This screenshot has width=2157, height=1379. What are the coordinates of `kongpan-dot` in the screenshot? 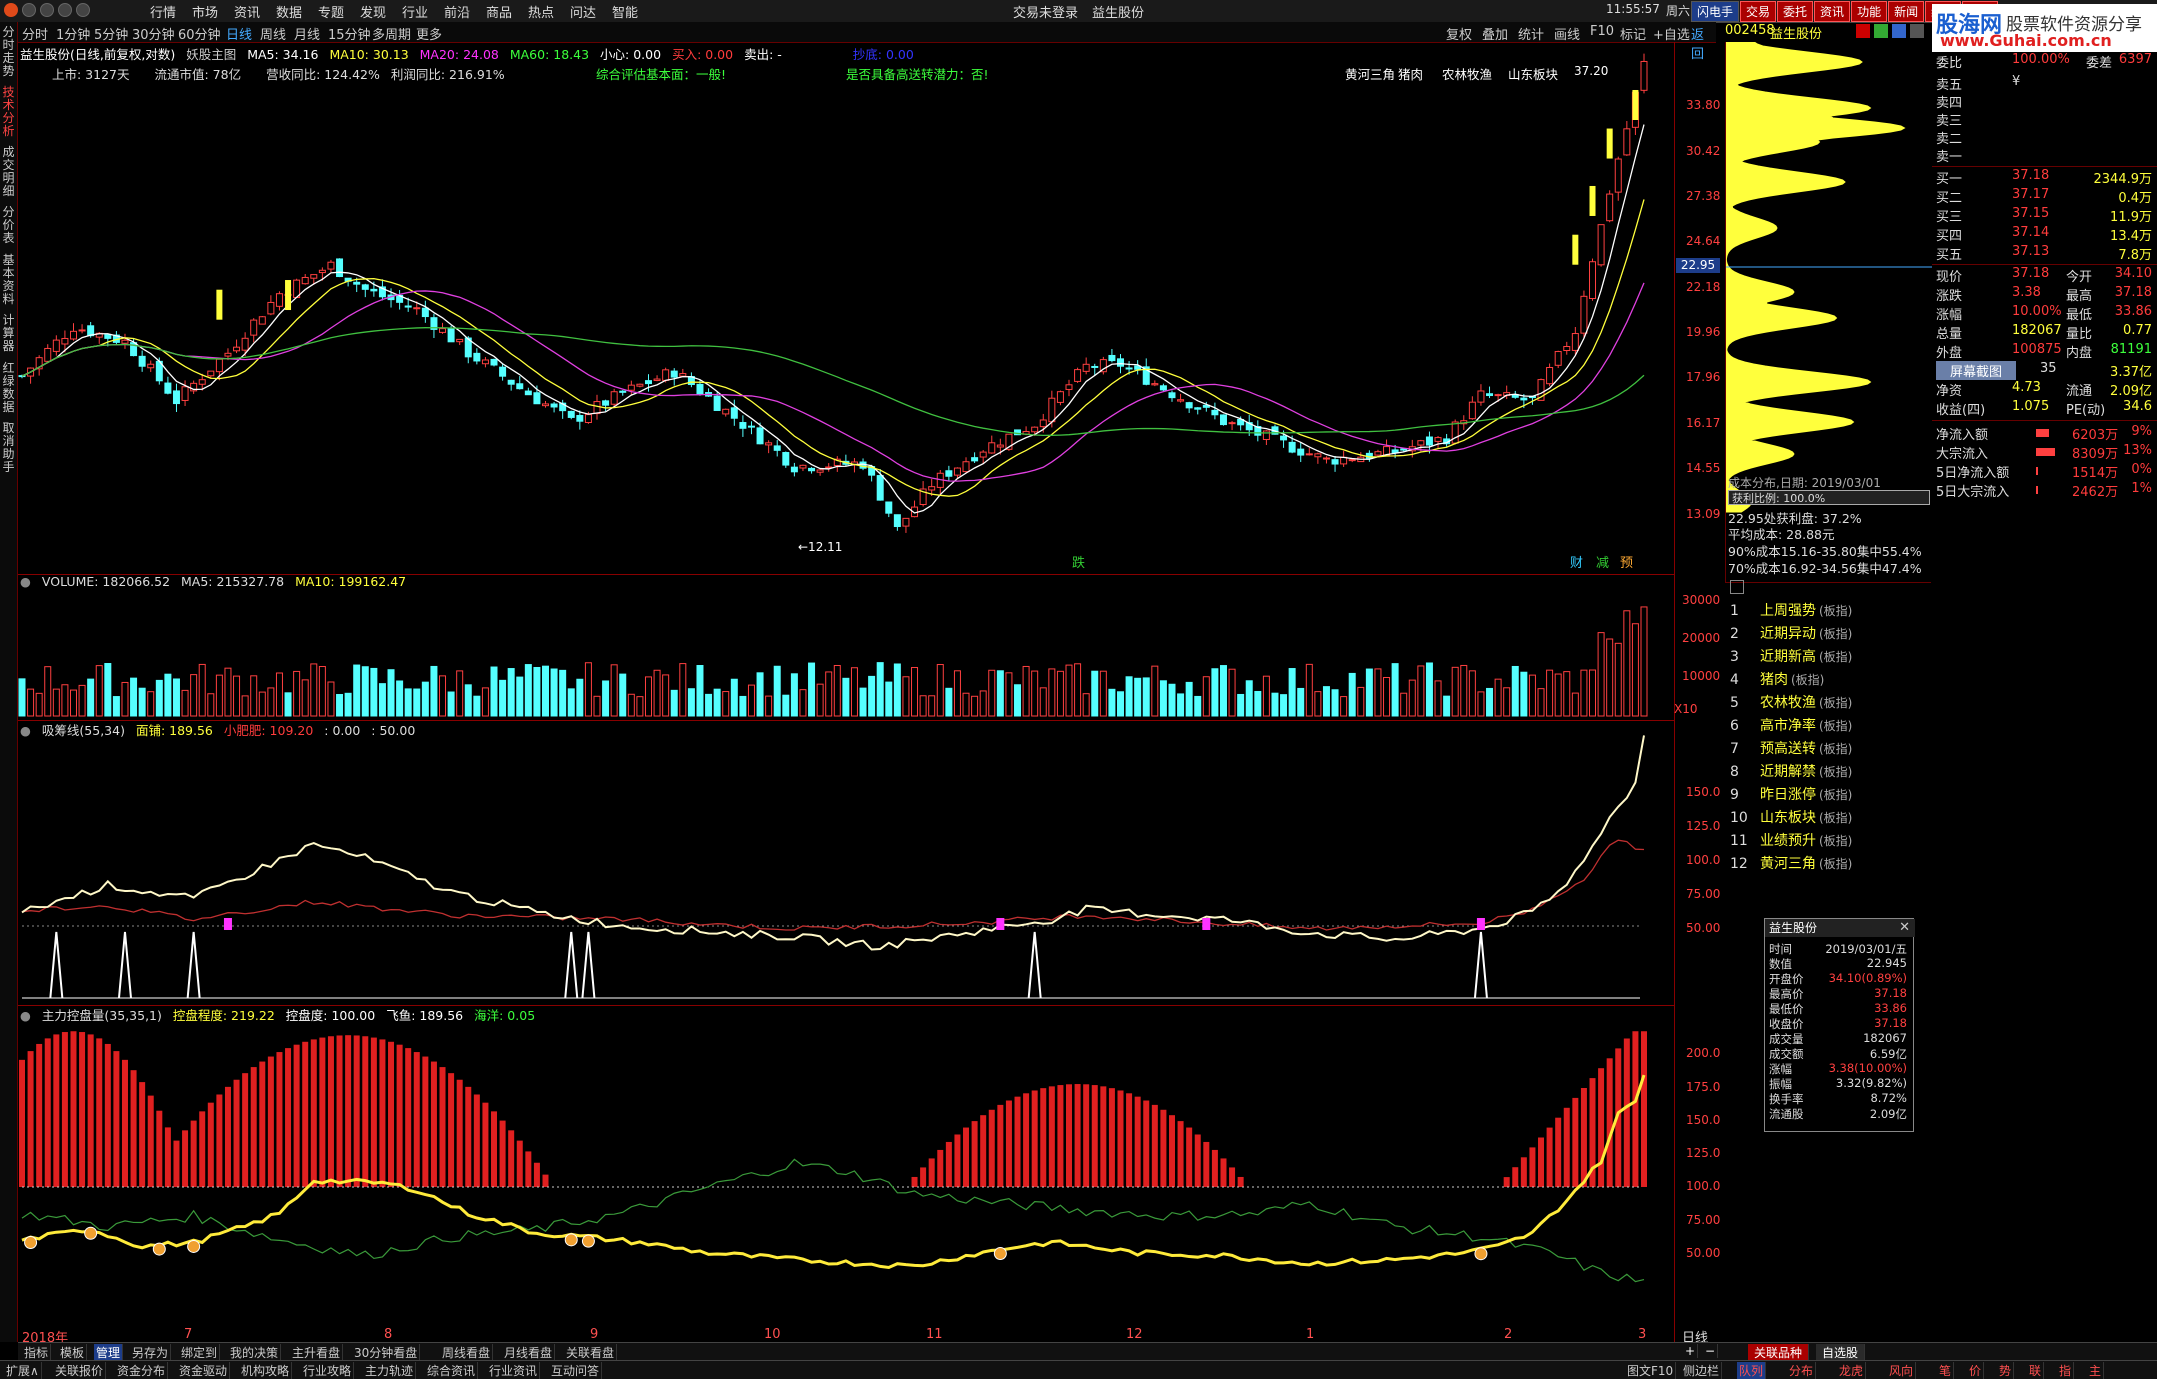 It's located at (91, 1233).